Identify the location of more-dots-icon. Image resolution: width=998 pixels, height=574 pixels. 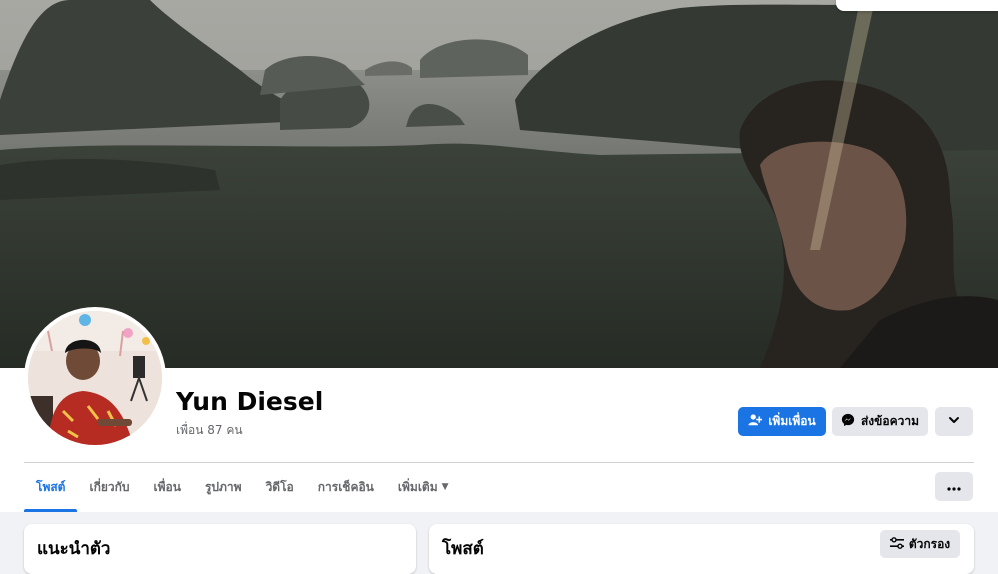
(954, 487).